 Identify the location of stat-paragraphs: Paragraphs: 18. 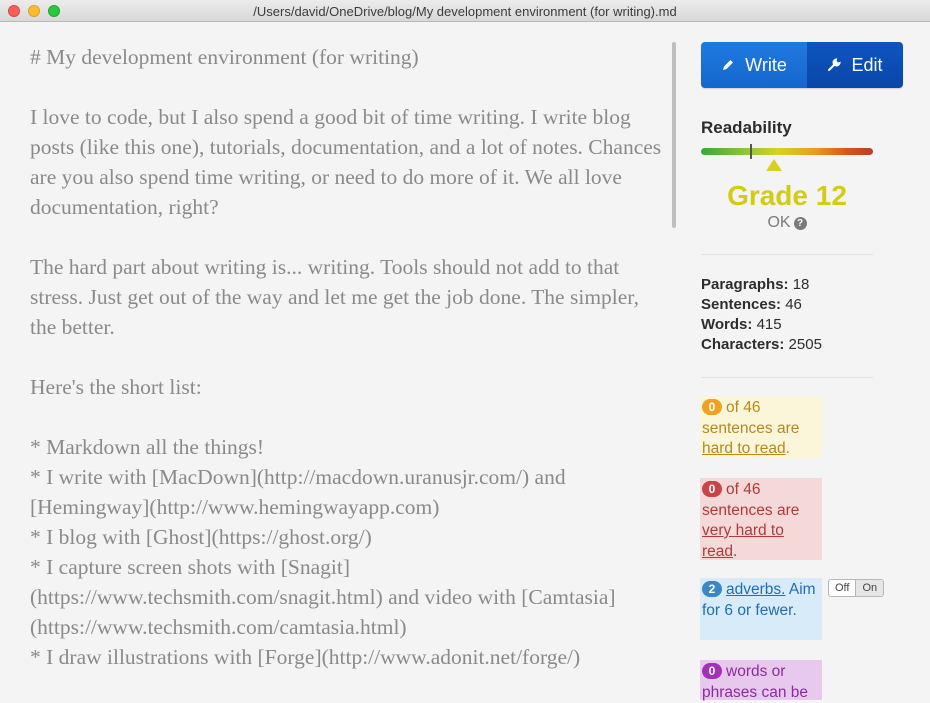
(755, 284).